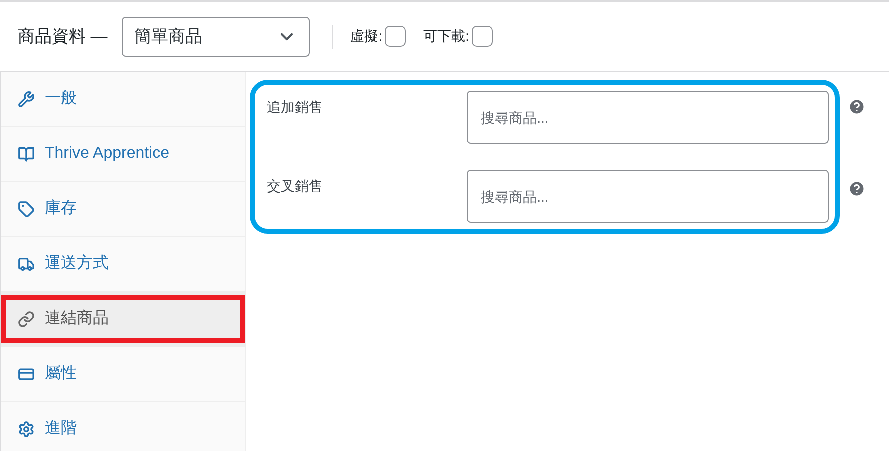 The image size is (889, 451). Describe the element at coordinates (123, 154) in the screenshot. I see `sidebar-tab: Thrive Apprentice` at that location.